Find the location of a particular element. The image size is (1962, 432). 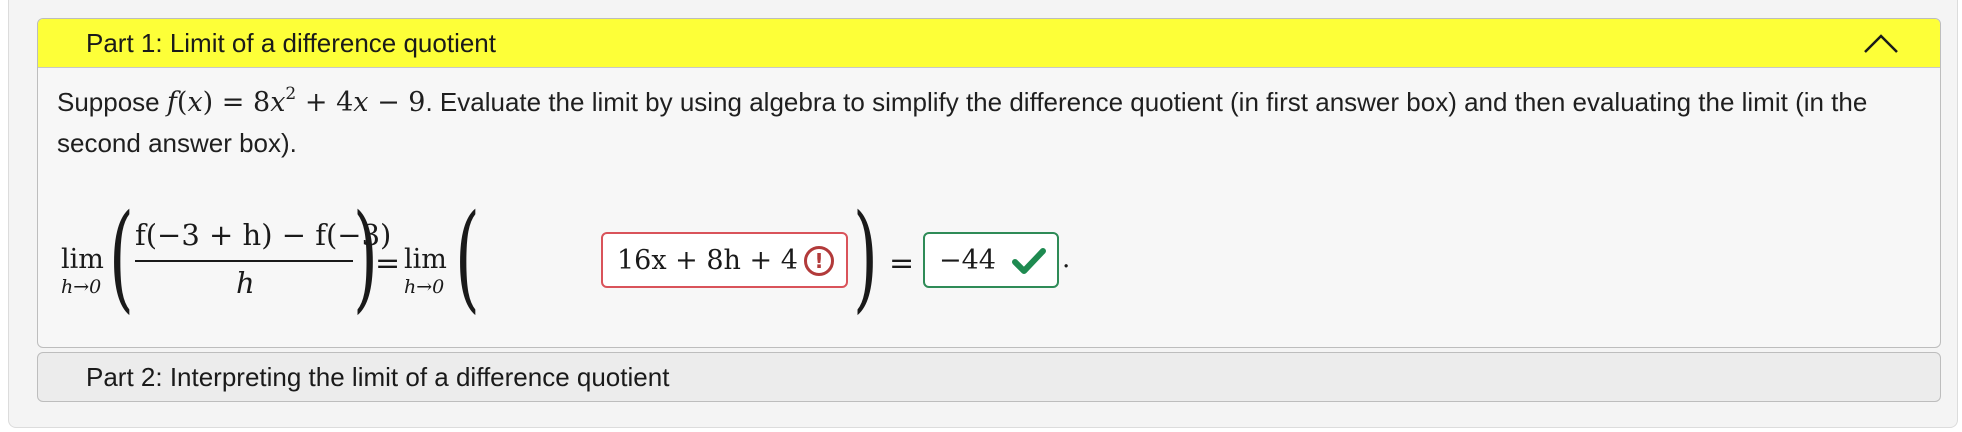

limit-subscript-right: h→0 is located at coordinates (424, 287).